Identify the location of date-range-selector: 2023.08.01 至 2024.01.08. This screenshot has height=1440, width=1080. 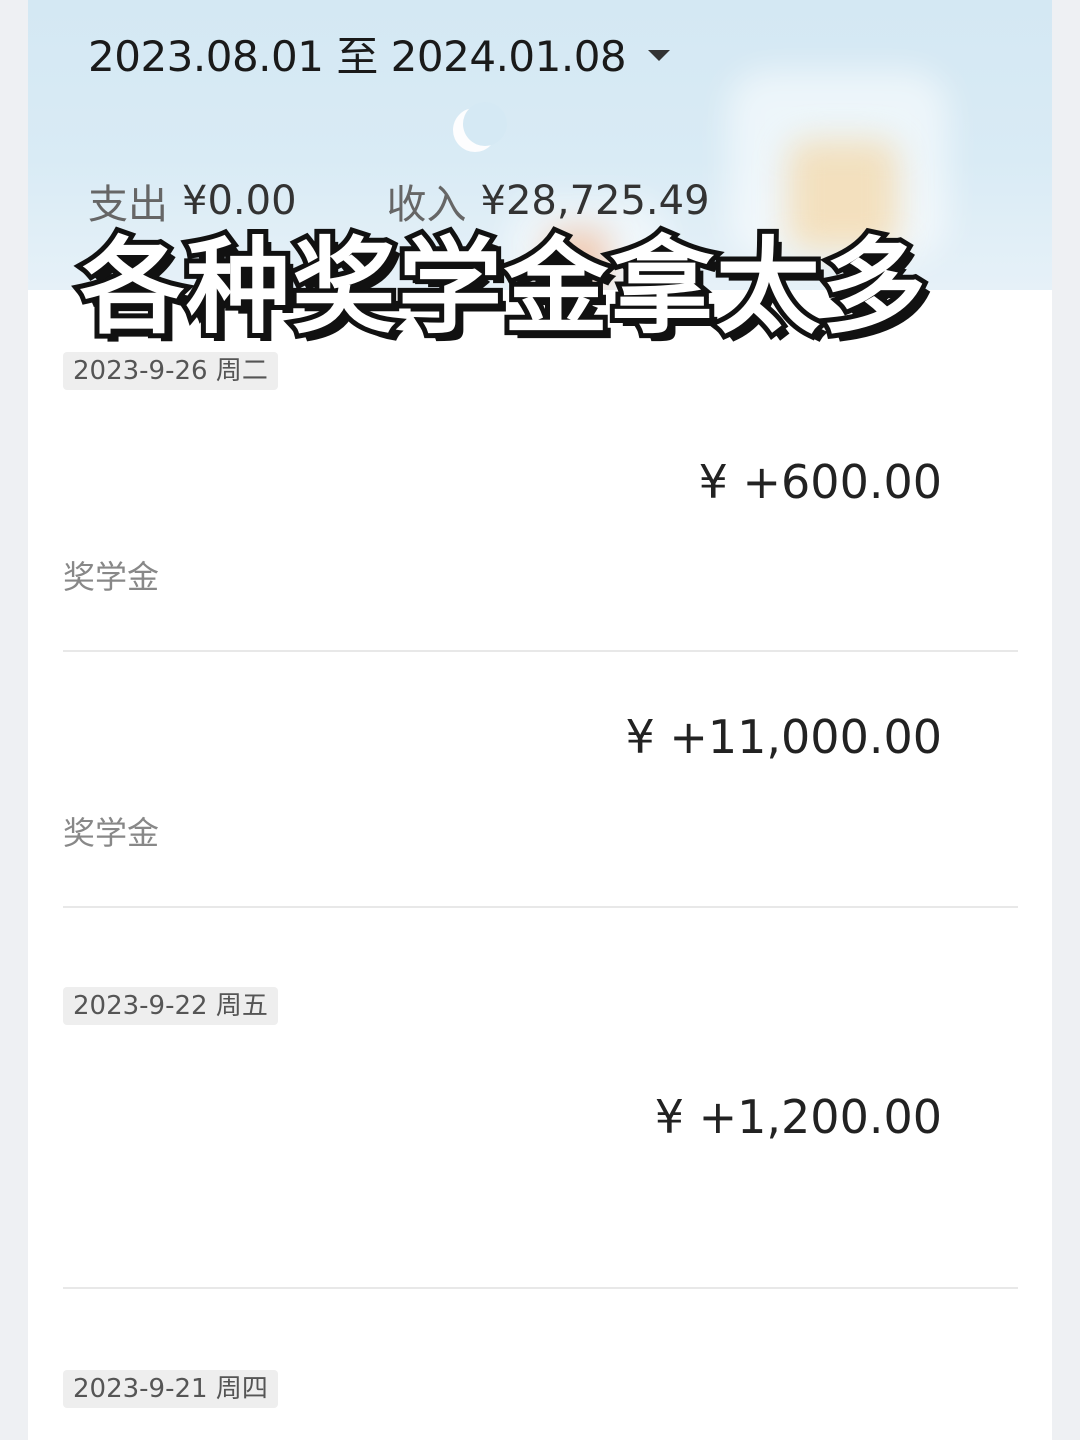
(379, 54).